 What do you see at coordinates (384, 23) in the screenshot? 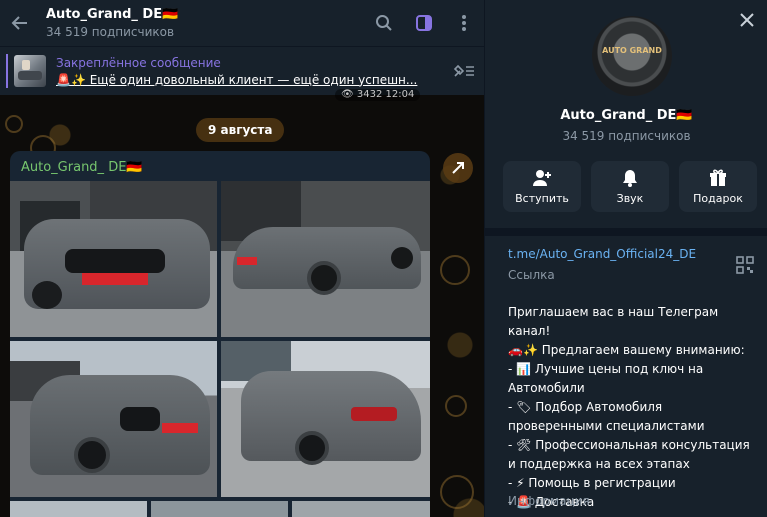
I see `search-icon` at bounding box center [384, 23].